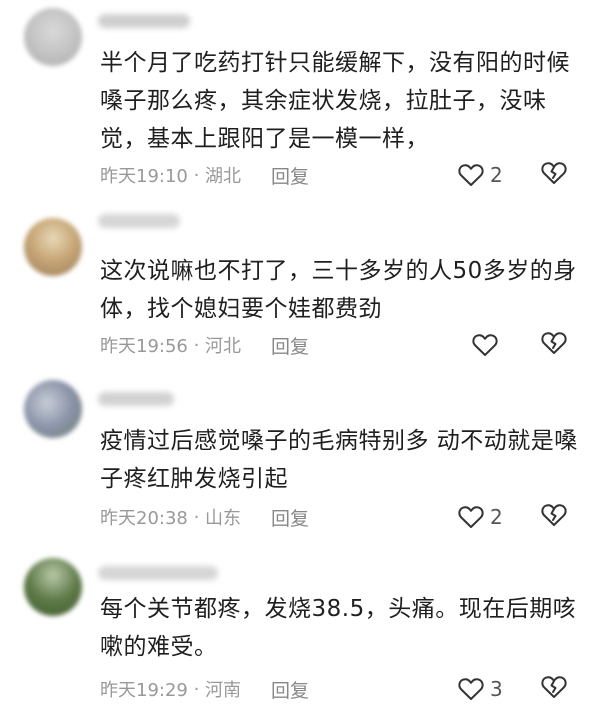  I want to click on comment-meta: 昨天19:56 · 河北 回复, so click(204, 345).